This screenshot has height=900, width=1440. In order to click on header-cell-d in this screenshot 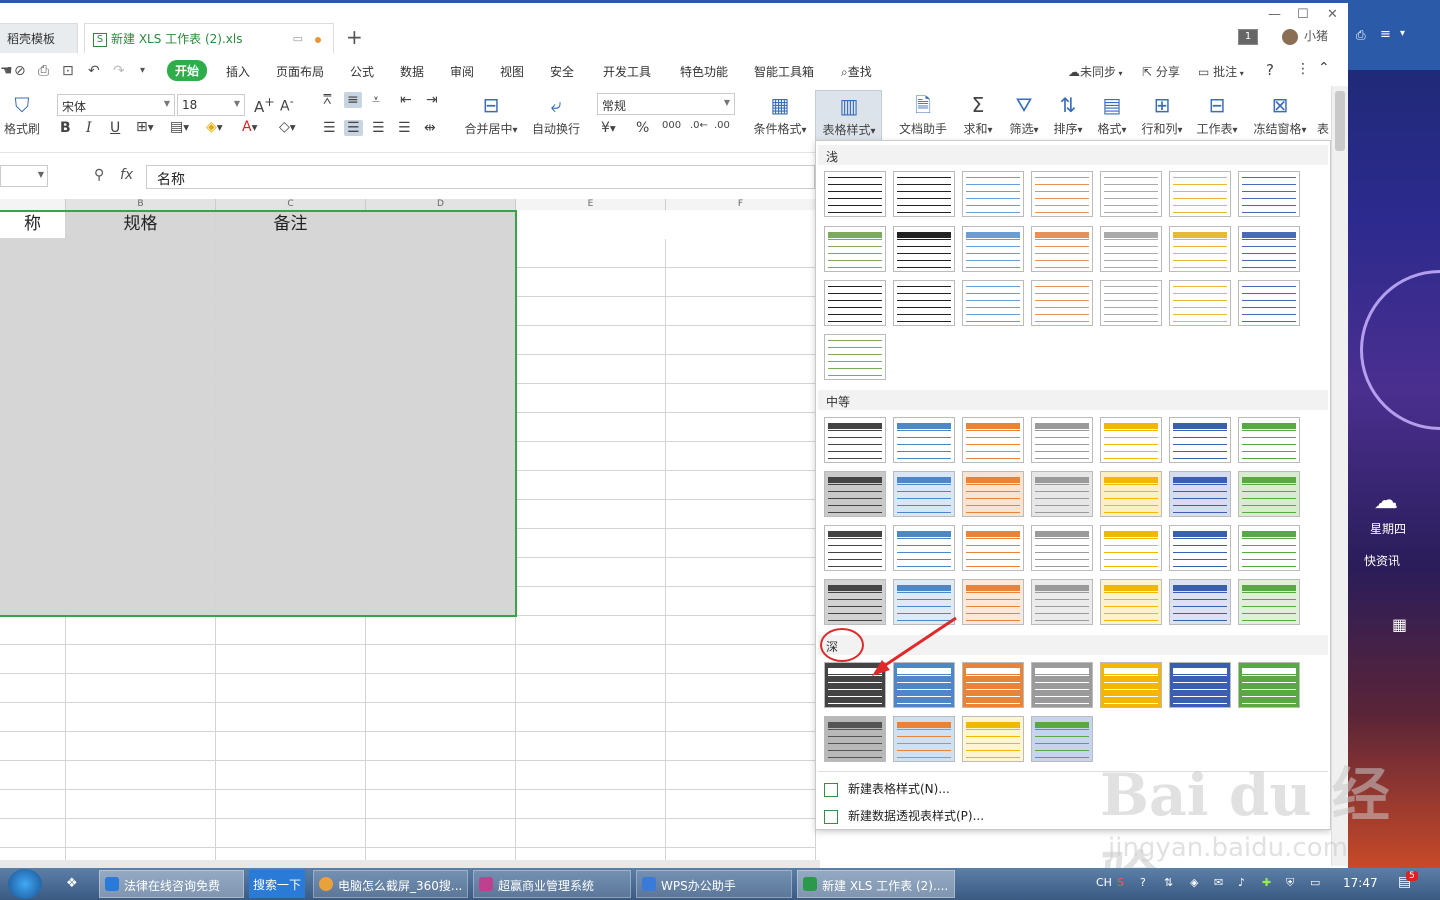, I will do `click(441, 224)`.